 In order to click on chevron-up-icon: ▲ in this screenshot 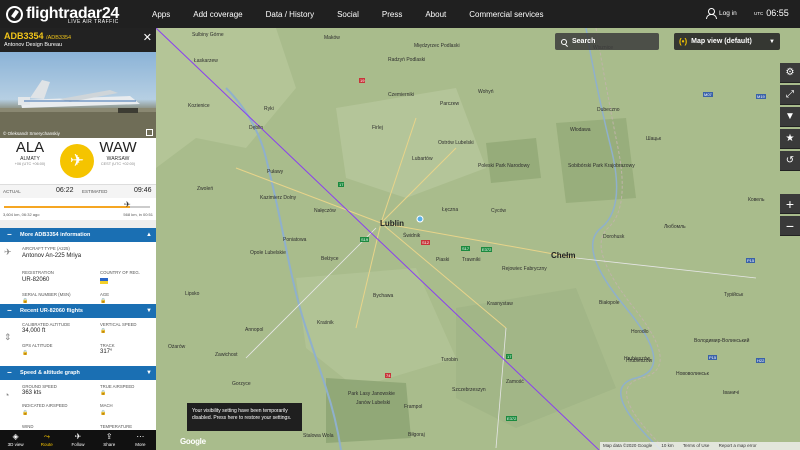, I will do `click(149, 235)`.